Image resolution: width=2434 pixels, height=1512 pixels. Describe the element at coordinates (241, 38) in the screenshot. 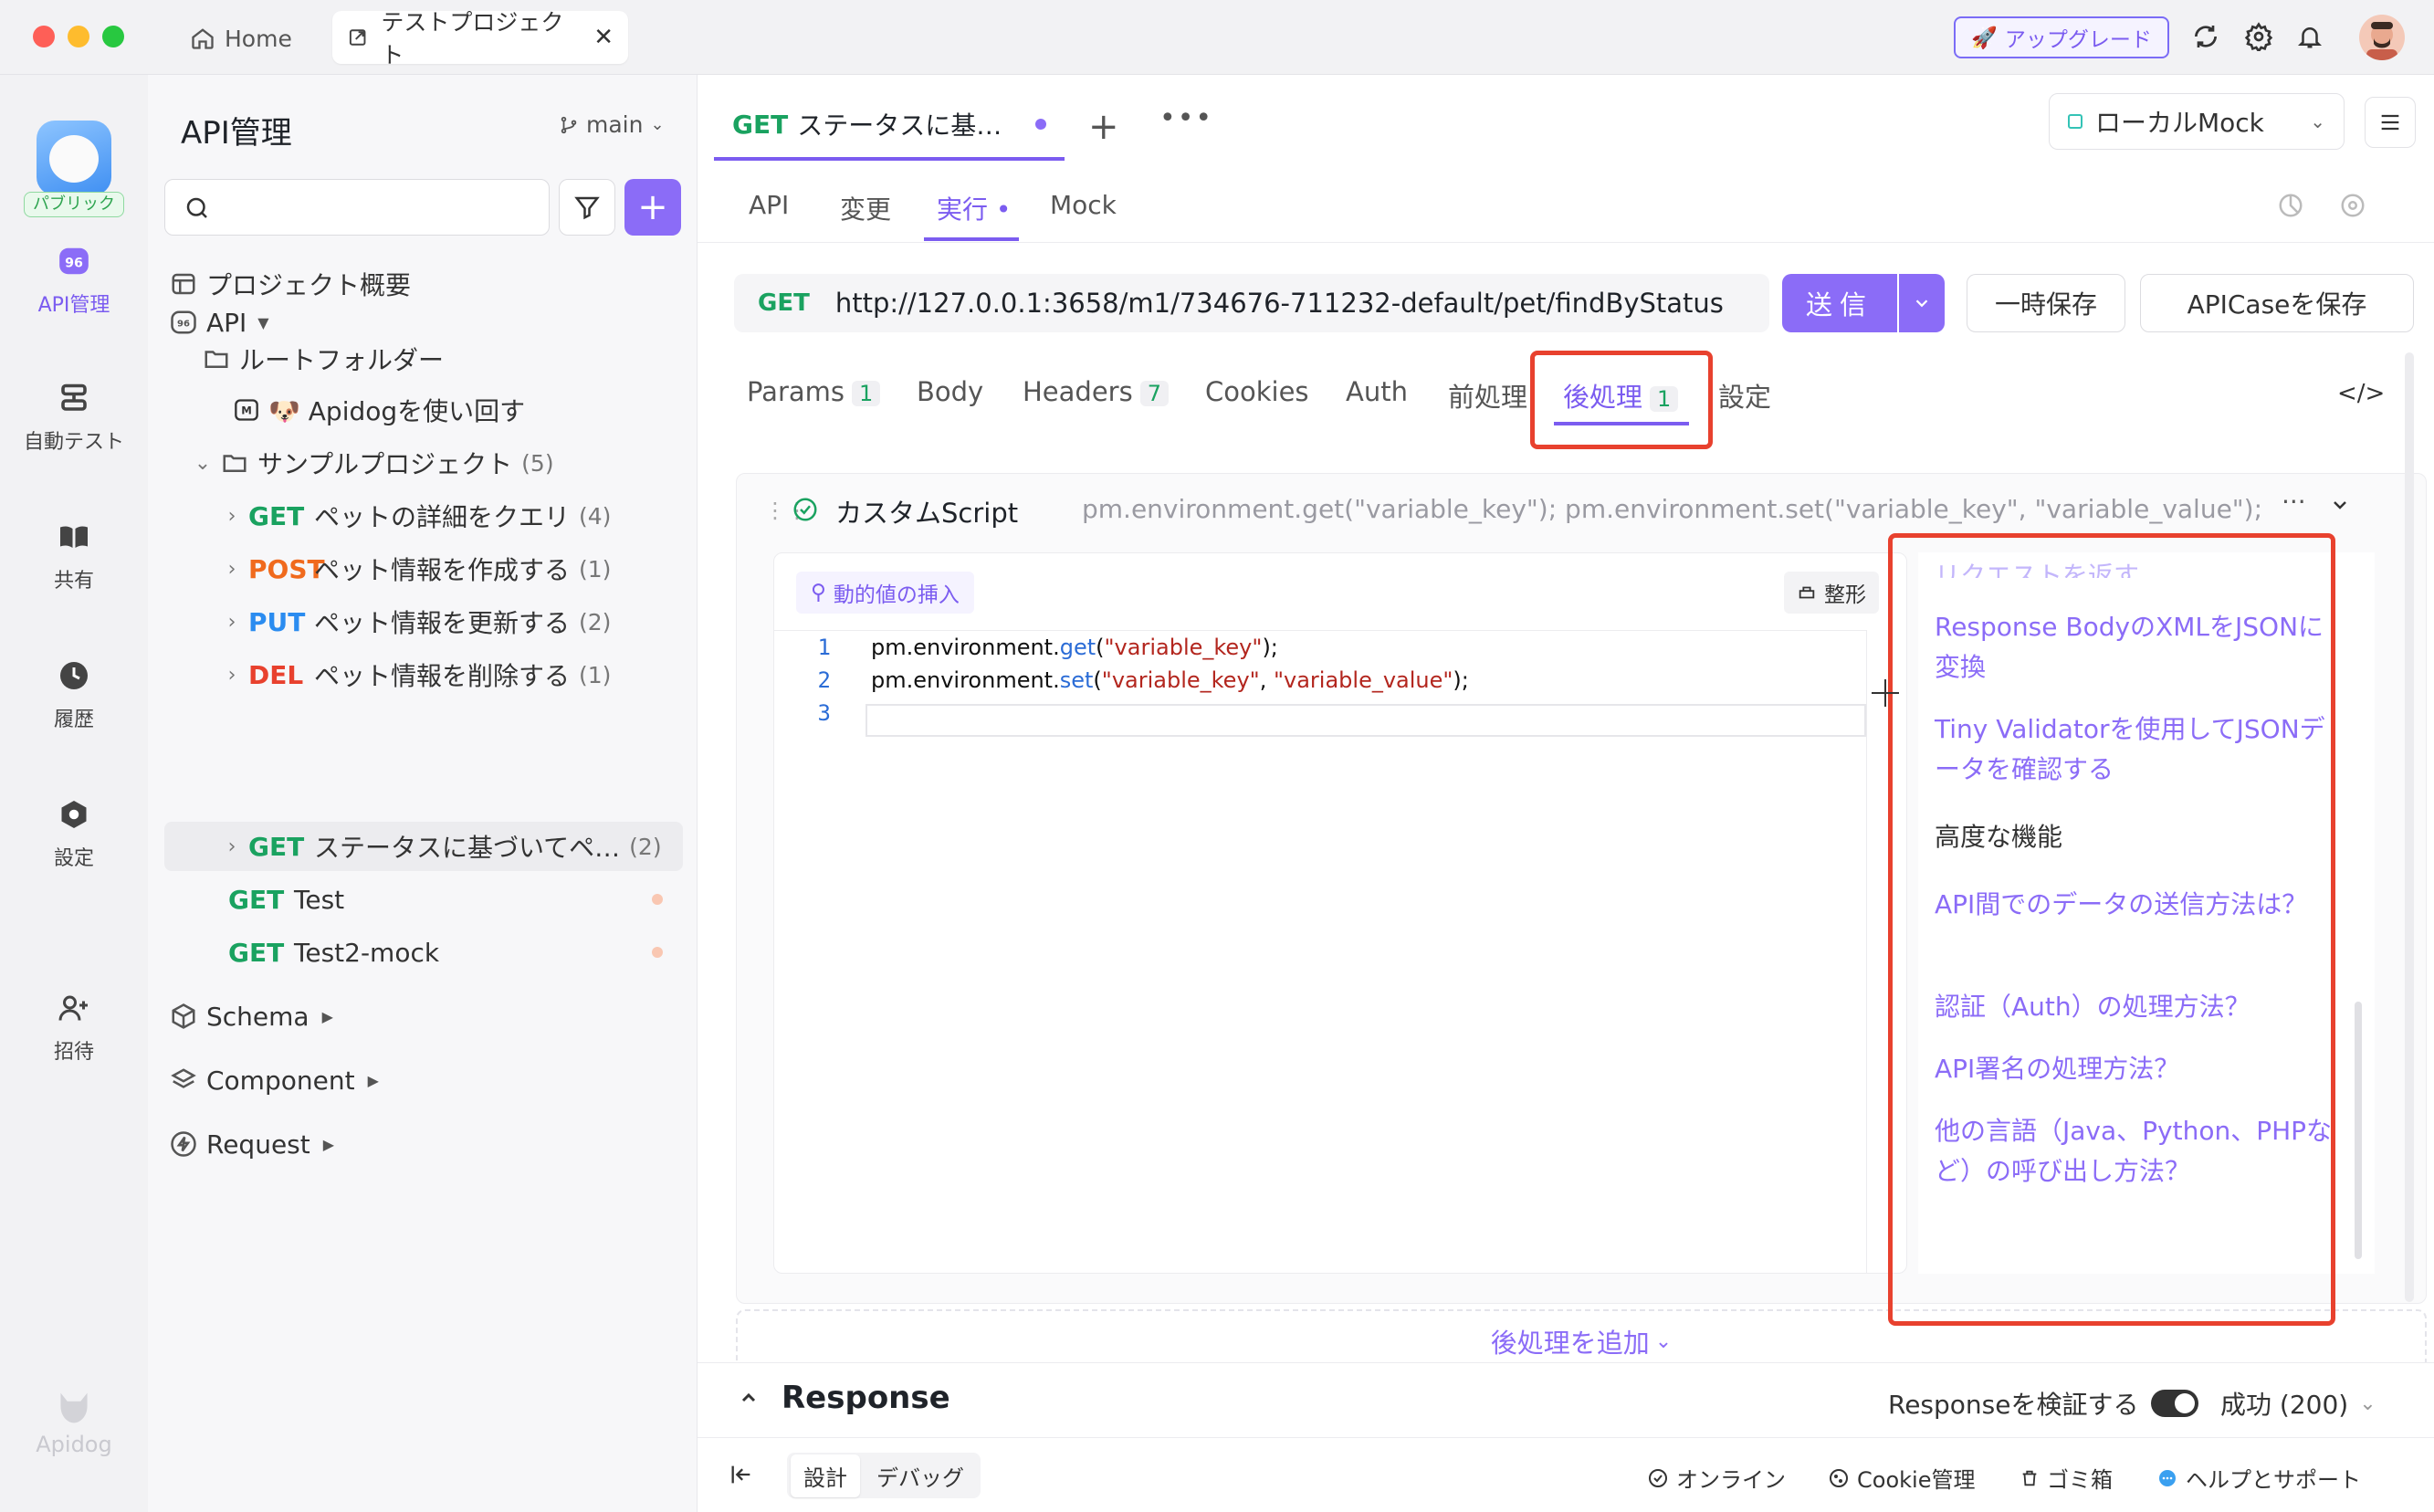

I see `home-tab: Home` at that location.